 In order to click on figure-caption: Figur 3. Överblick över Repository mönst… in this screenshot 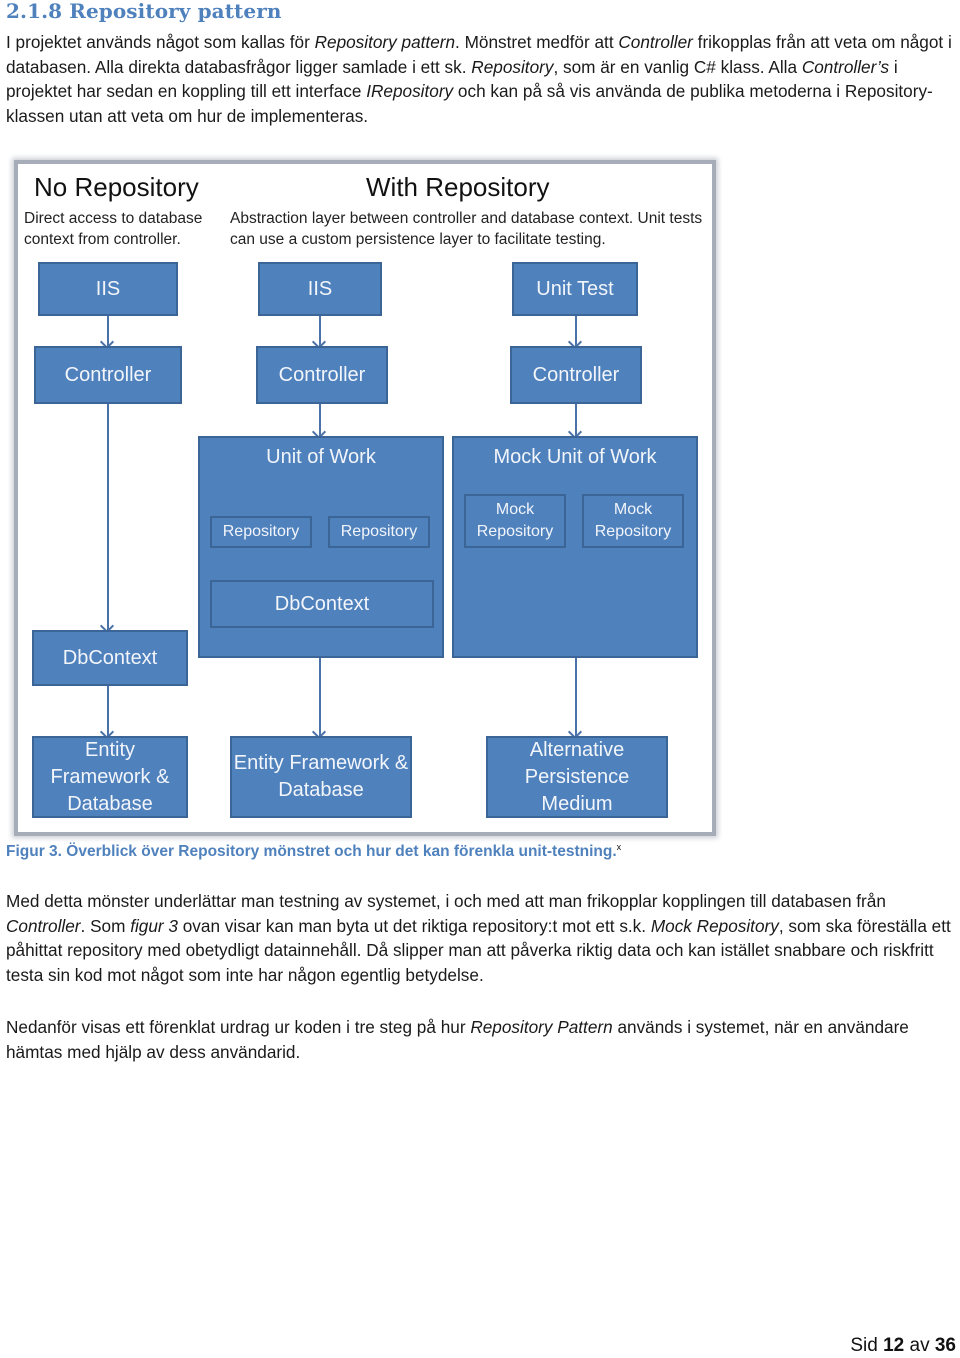, I will do `click(313, 851)`.